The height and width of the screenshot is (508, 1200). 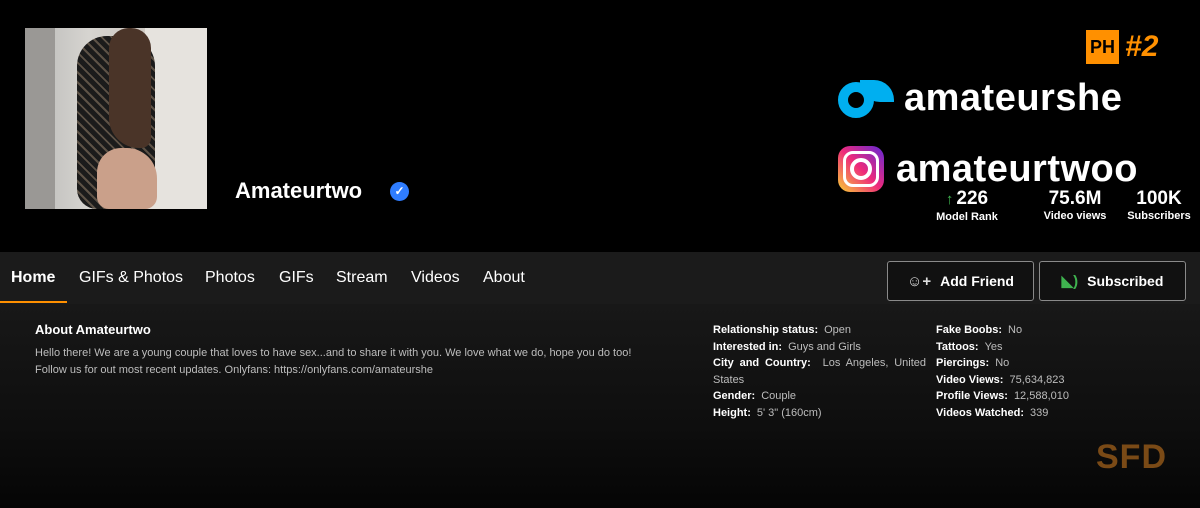 I want to click on add-friend-button: ☺+ Add Friend, so click(x=960, y=281).